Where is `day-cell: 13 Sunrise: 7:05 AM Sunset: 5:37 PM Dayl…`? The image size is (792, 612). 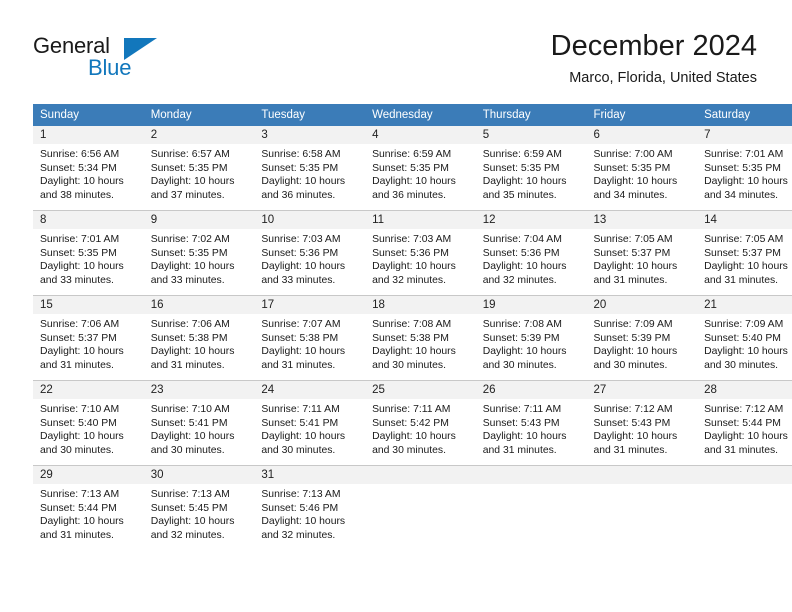
day-cell: 13 Sunrise: 7:05 AM Sunset: 5:37 PM Dayl… is located at coordinates (642, 253).